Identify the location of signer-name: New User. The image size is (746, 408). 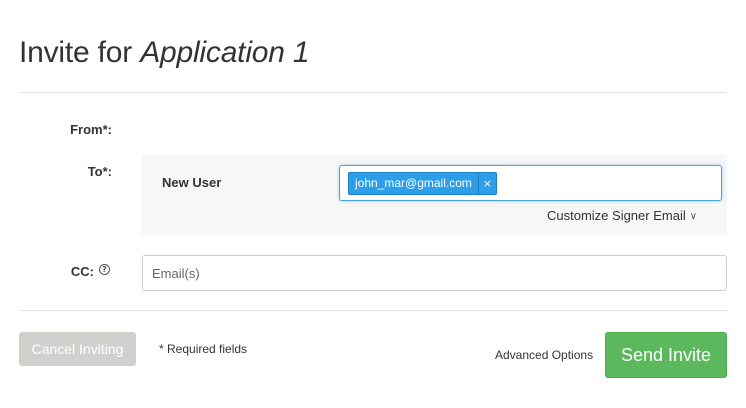
(192, 182).